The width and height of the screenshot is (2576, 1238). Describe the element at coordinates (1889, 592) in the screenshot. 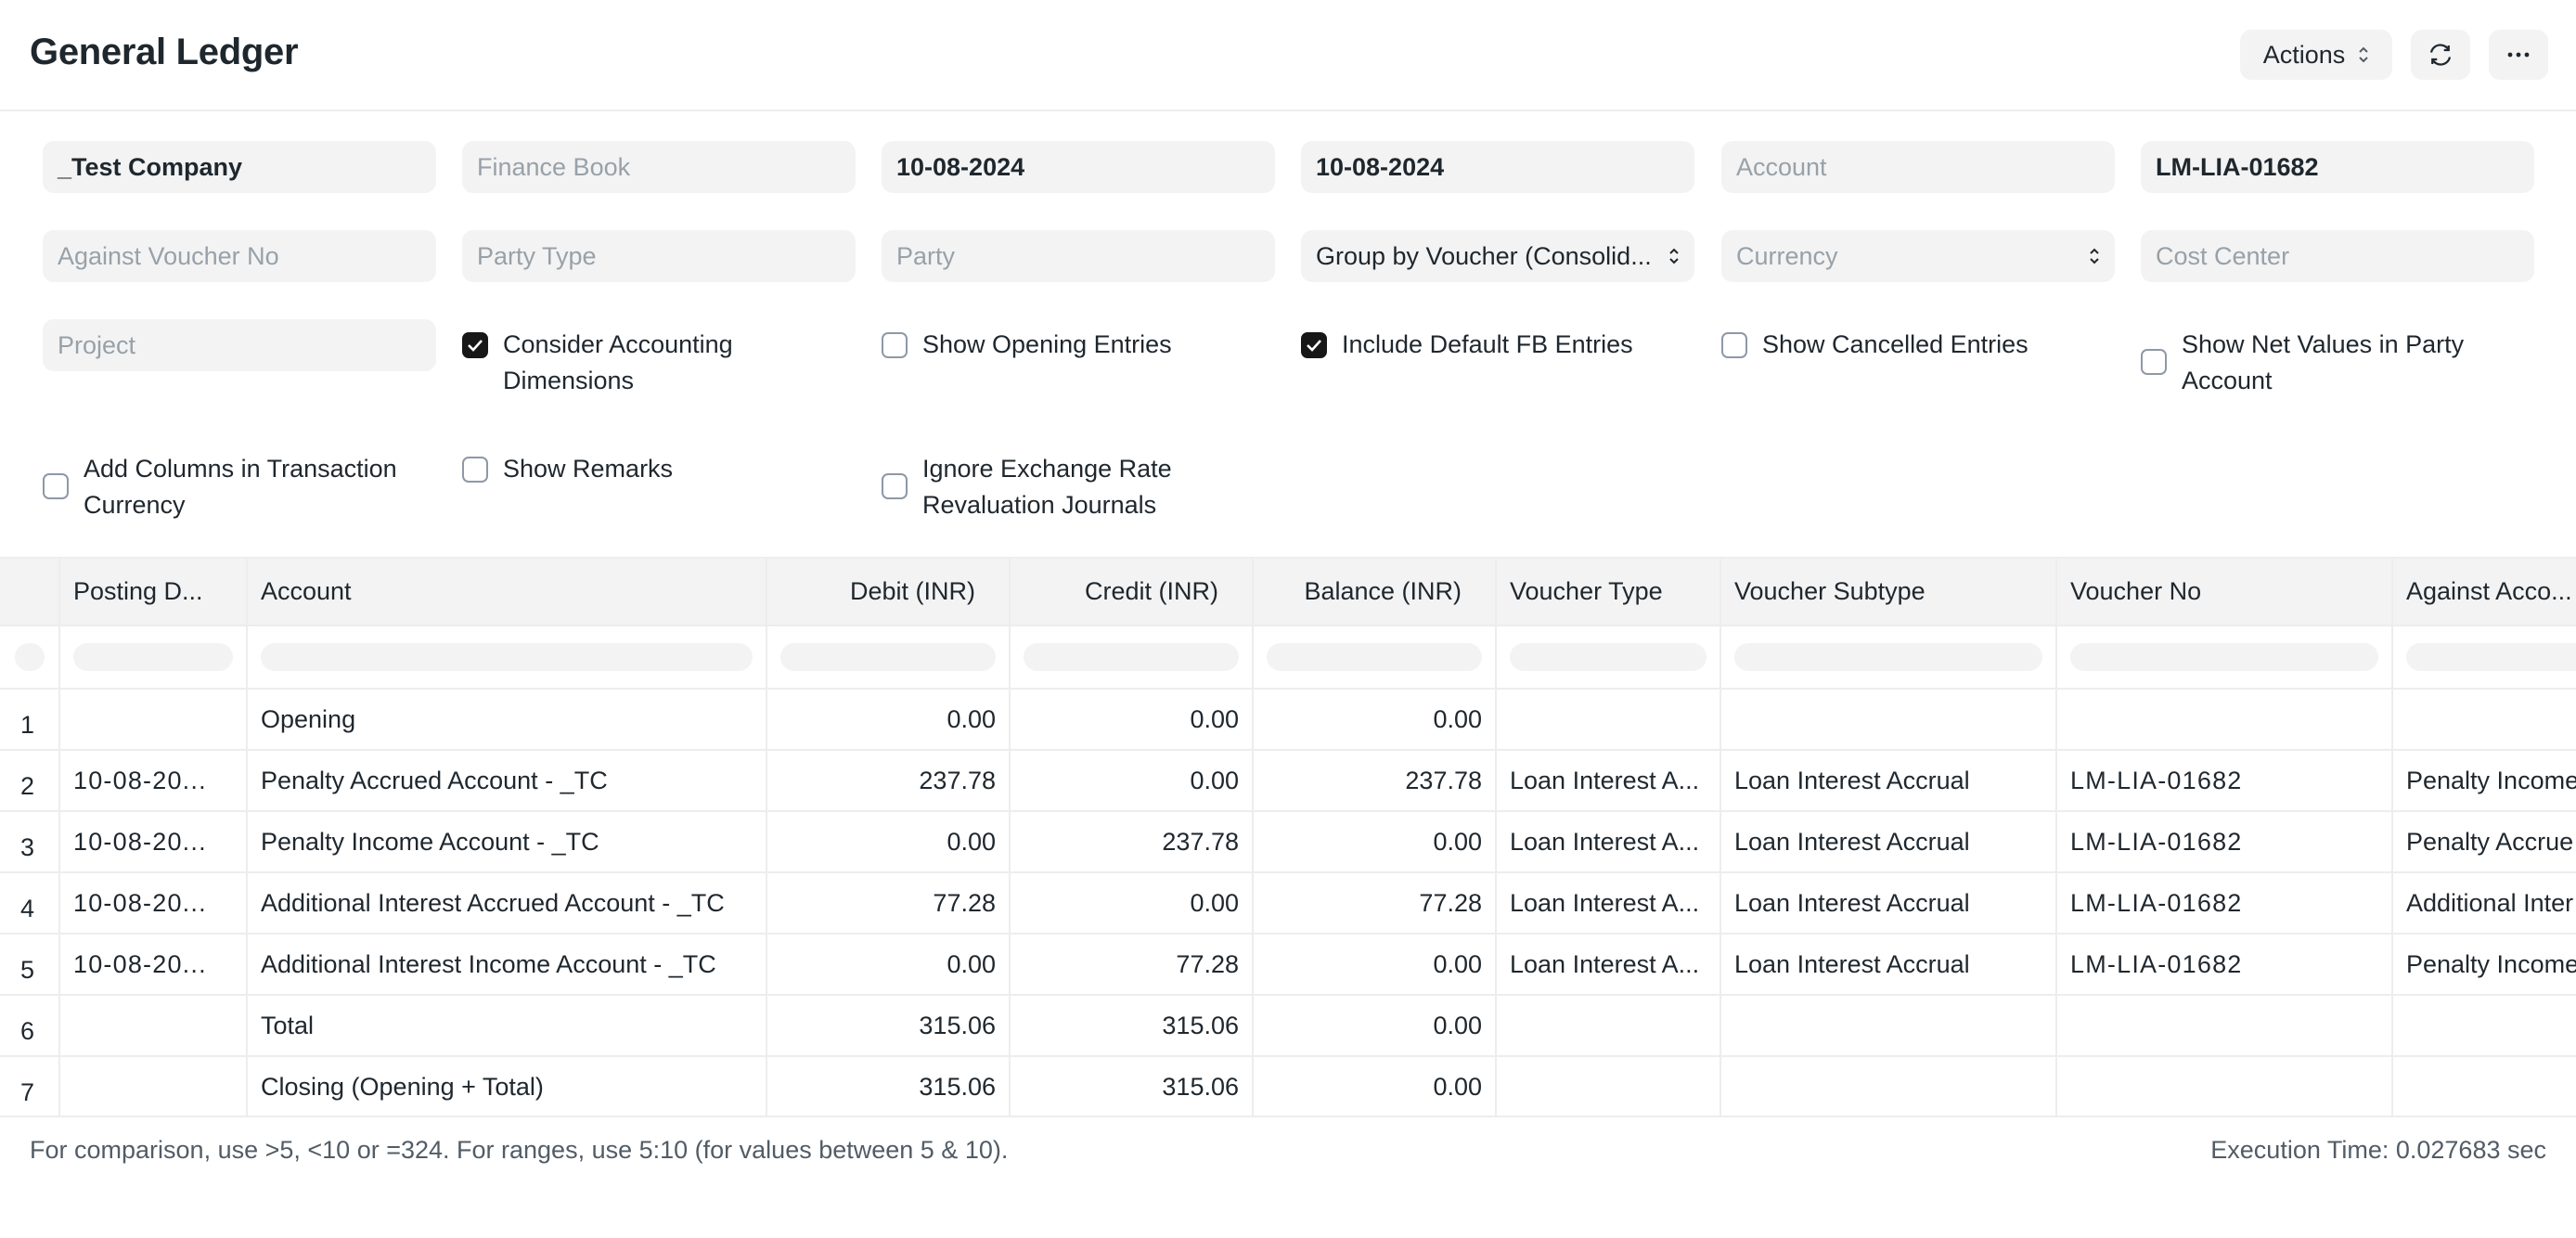

I see `column-header-voucher-subtype: Voucher Subtype` at that location.